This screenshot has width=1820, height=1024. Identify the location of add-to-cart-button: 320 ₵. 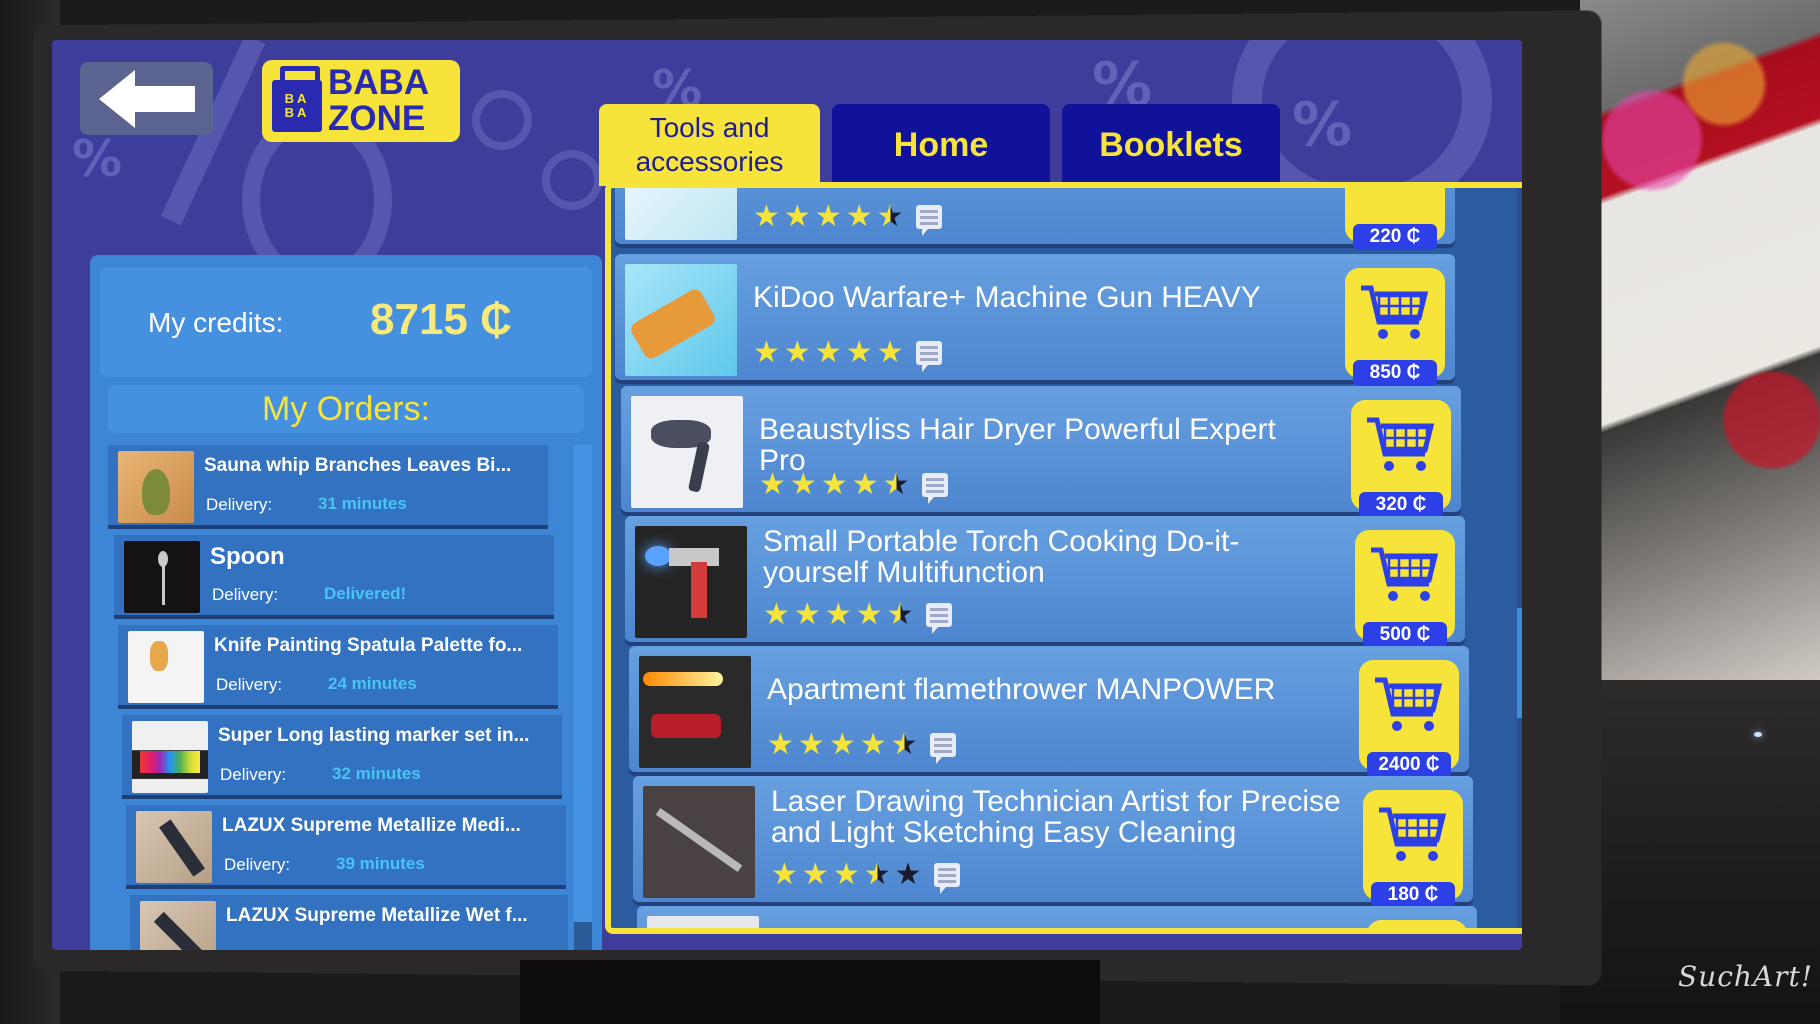
(1401, 459).